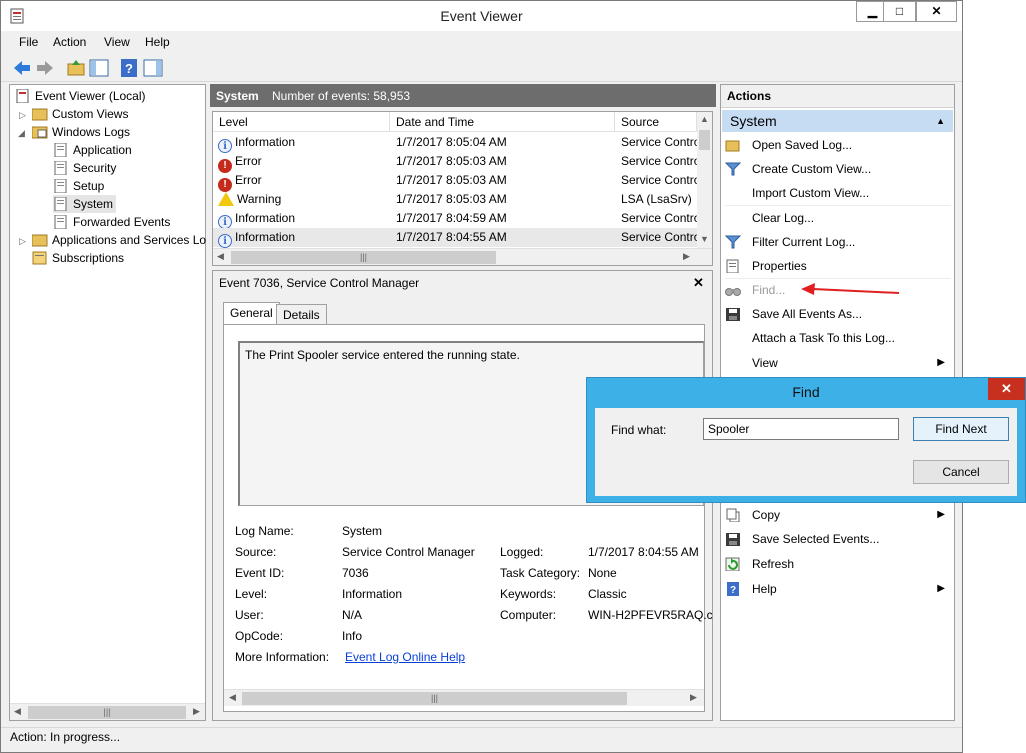 Image resolution: width=1026 pixels, height=753 pixels. Describe the element at coordinates (733, 515) in the screenshot. I see `copy-icon` at that location.